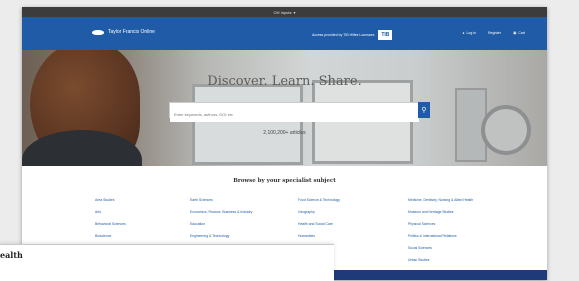 The image size is (579, 281). I want to click on brand-name: Taylor Francis Online, so click(131, 32).